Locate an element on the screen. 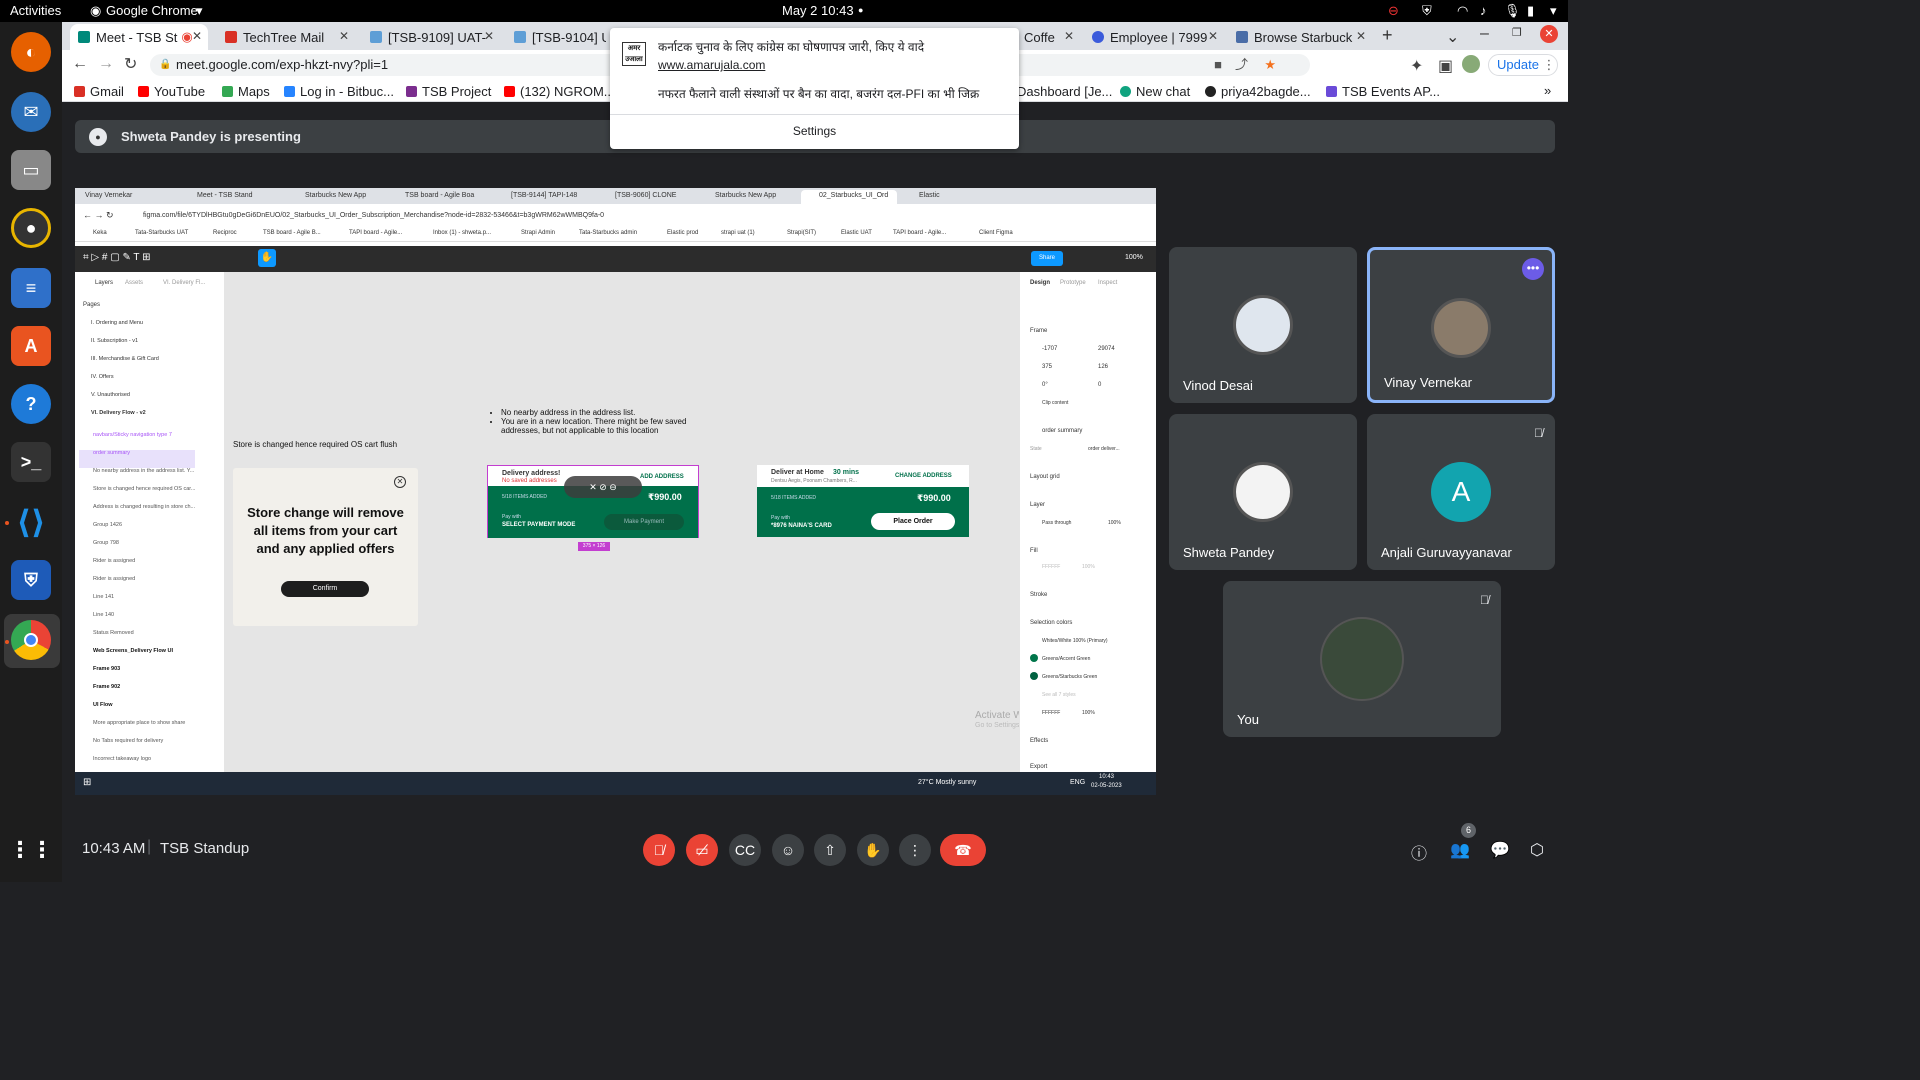 This screenshot has height=1080, width=1920. present-button: ⇧ is located at coordinates (830, 850).